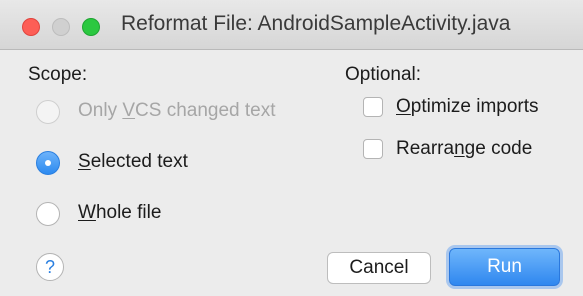 This screenshot has width=583, height=296. I want to click on whole-file-label: Whole file, so click(119, 213).